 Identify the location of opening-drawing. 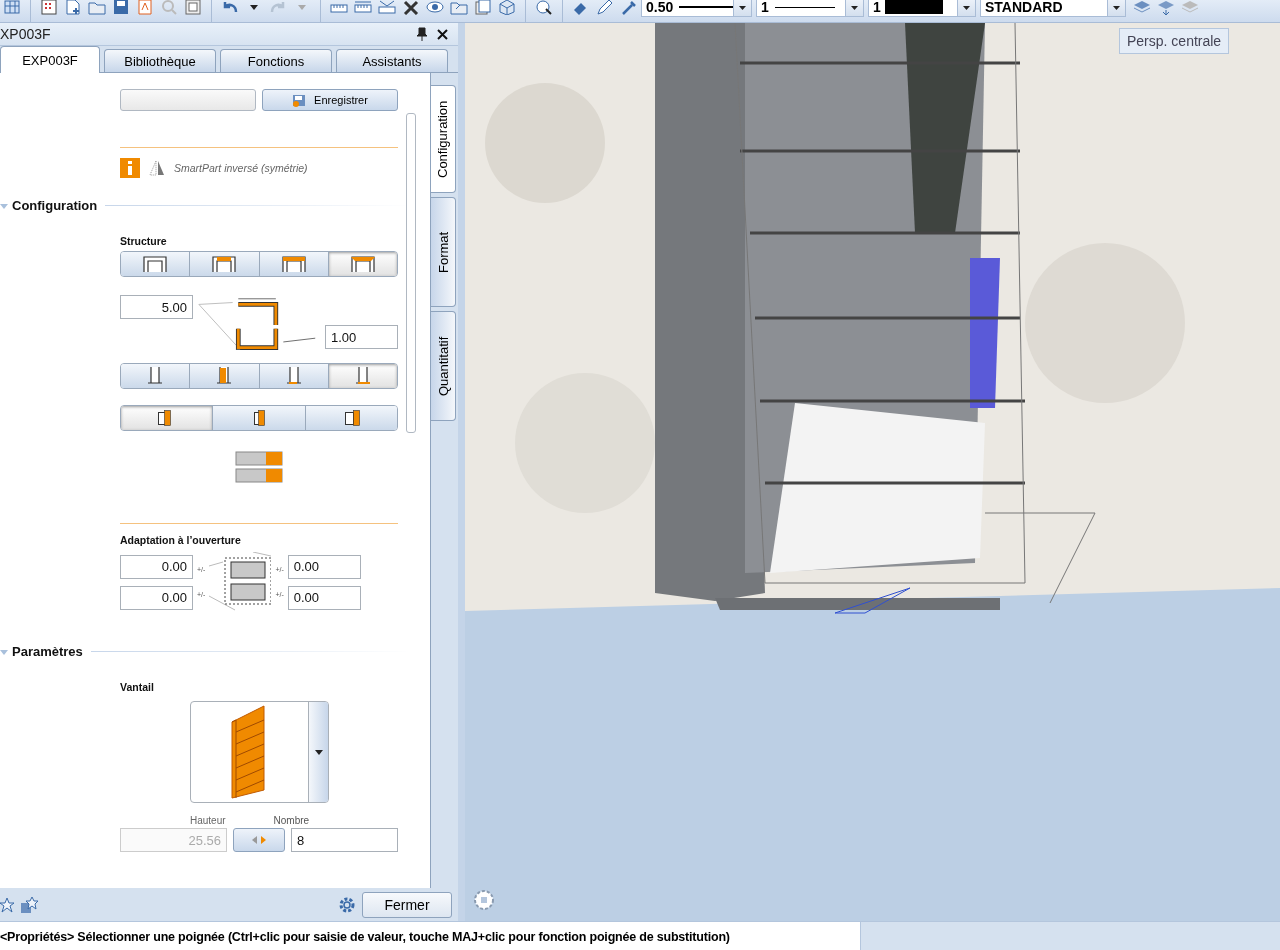
(240, 582).